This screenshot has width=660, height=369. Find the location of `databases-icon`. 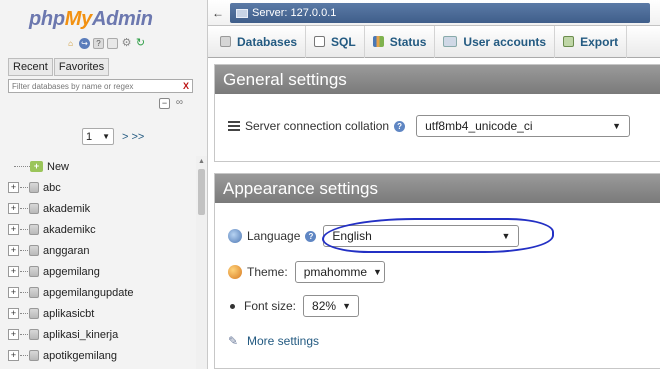

databases-icon is located at coordinates (225, 41).